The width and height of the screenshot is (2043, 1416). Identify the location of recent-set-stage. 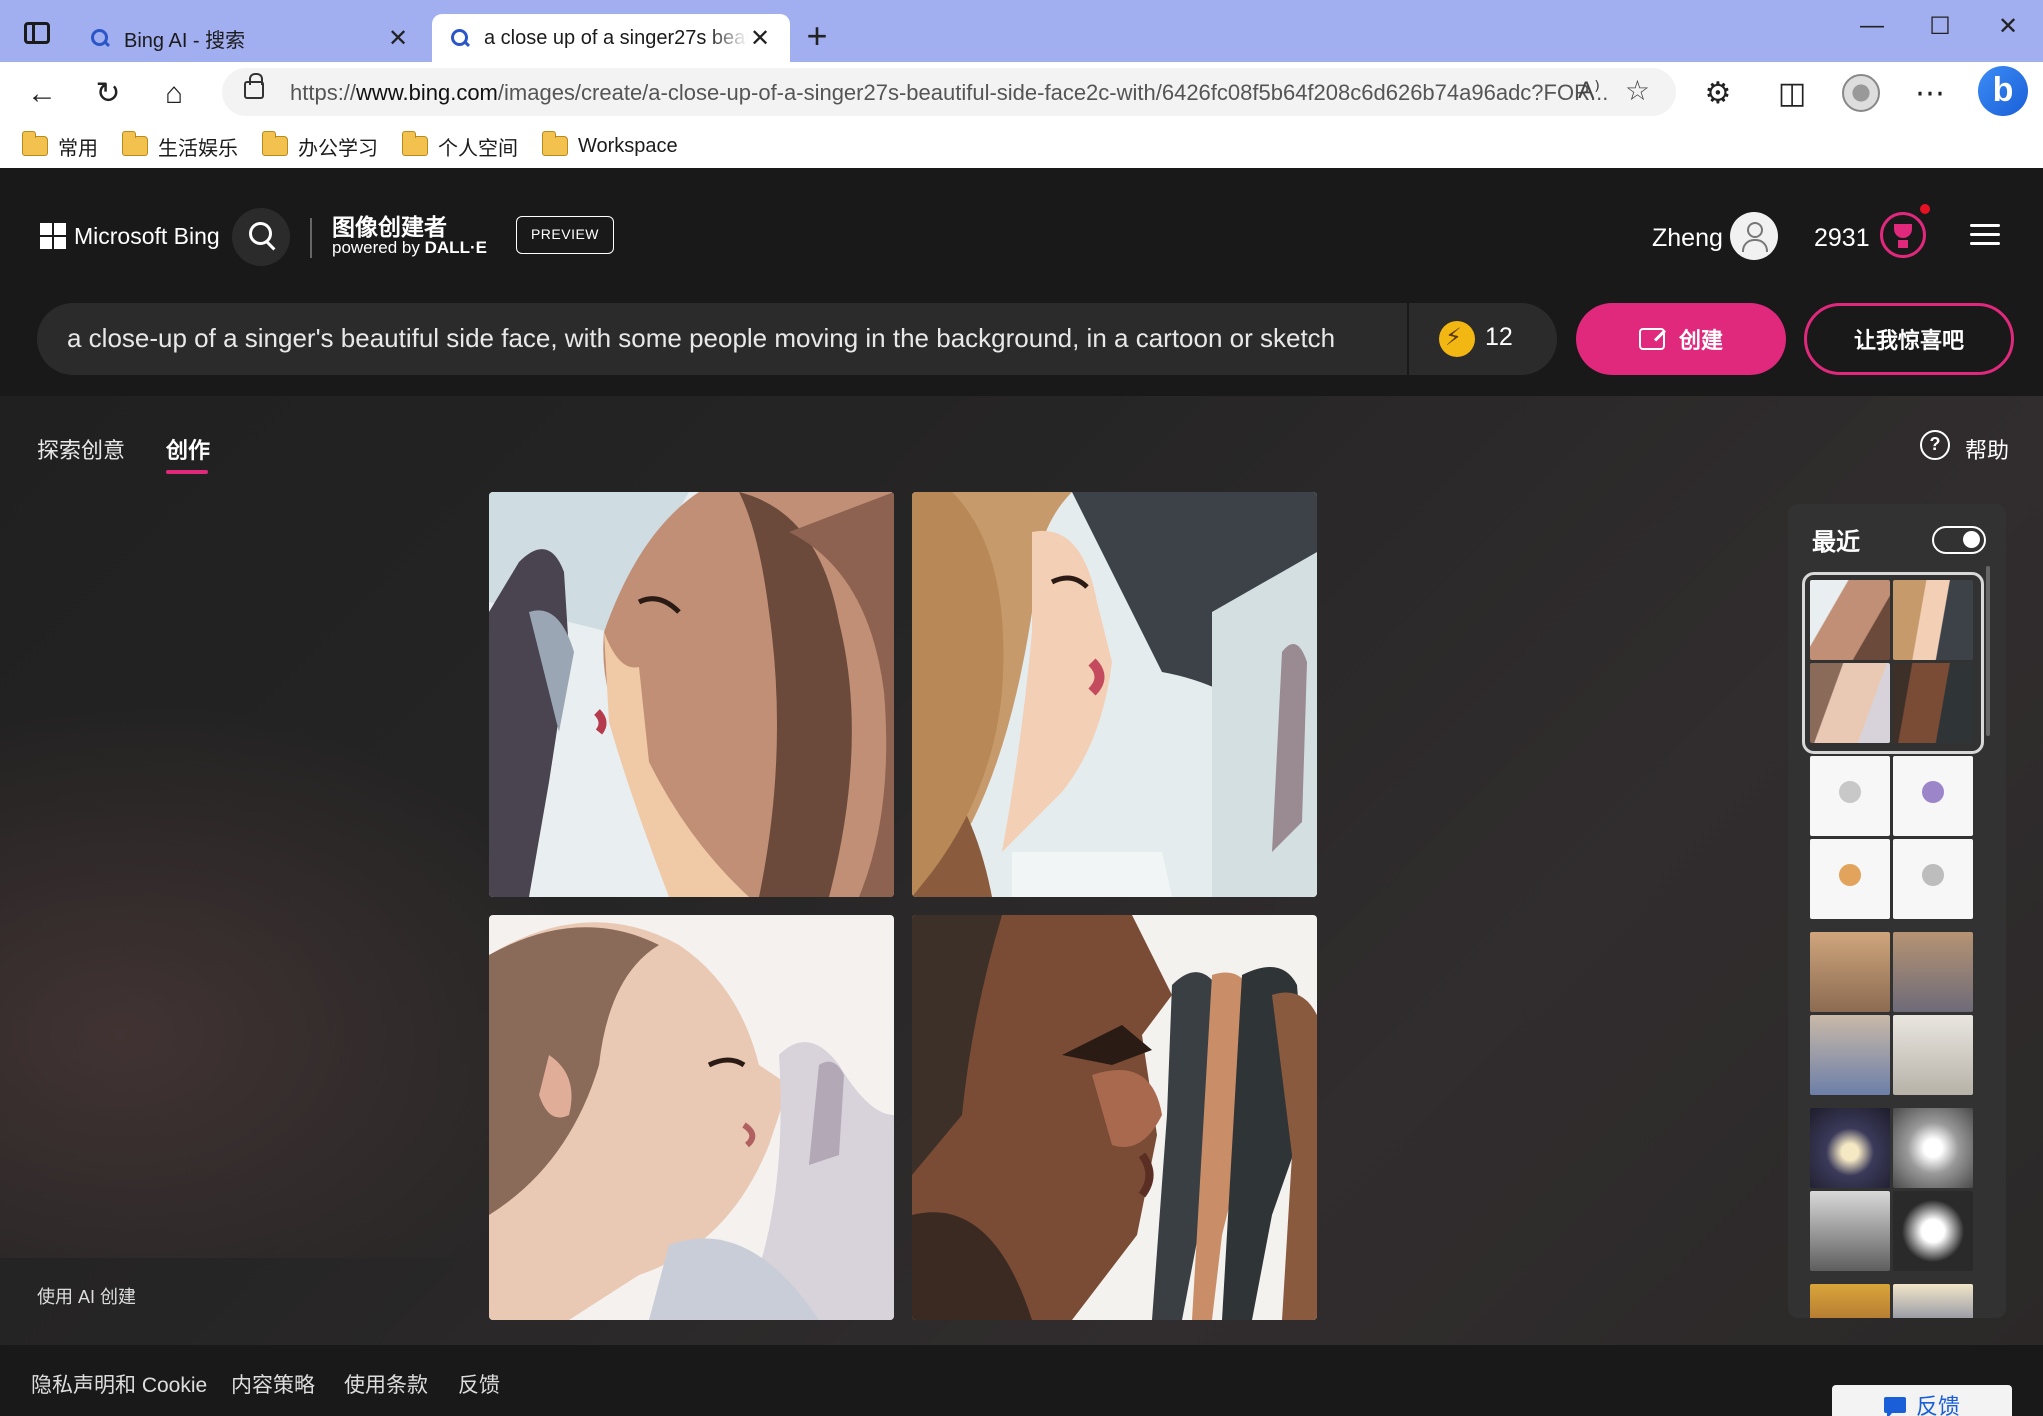
(1893, 1191).